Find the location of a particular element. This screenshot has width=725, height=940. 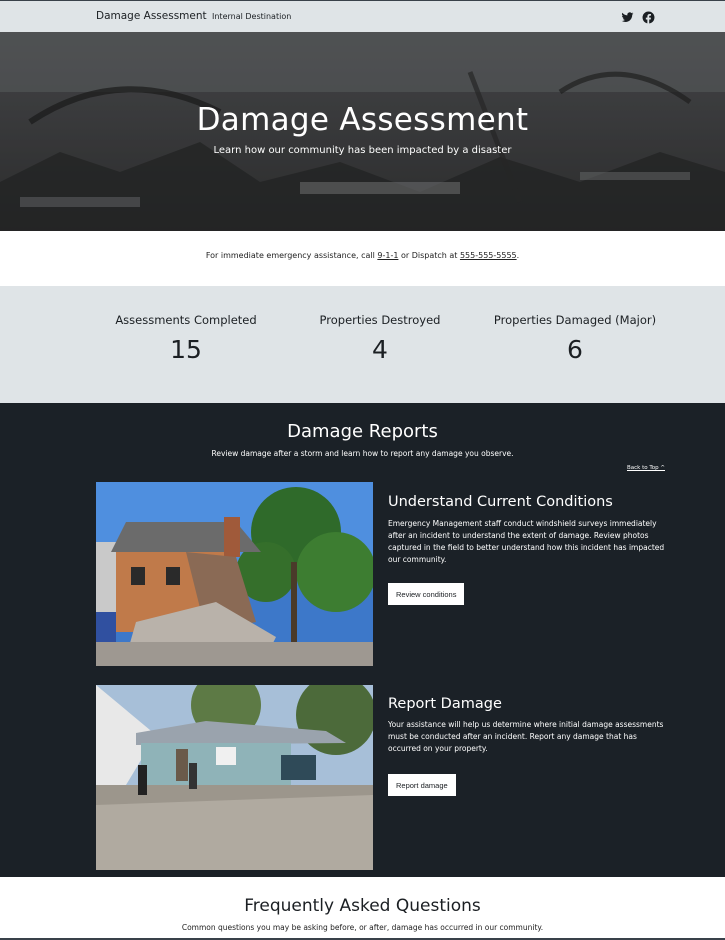

stat-assessments-completed: Assessments Completed 15 is located at coordinates (186, 338).